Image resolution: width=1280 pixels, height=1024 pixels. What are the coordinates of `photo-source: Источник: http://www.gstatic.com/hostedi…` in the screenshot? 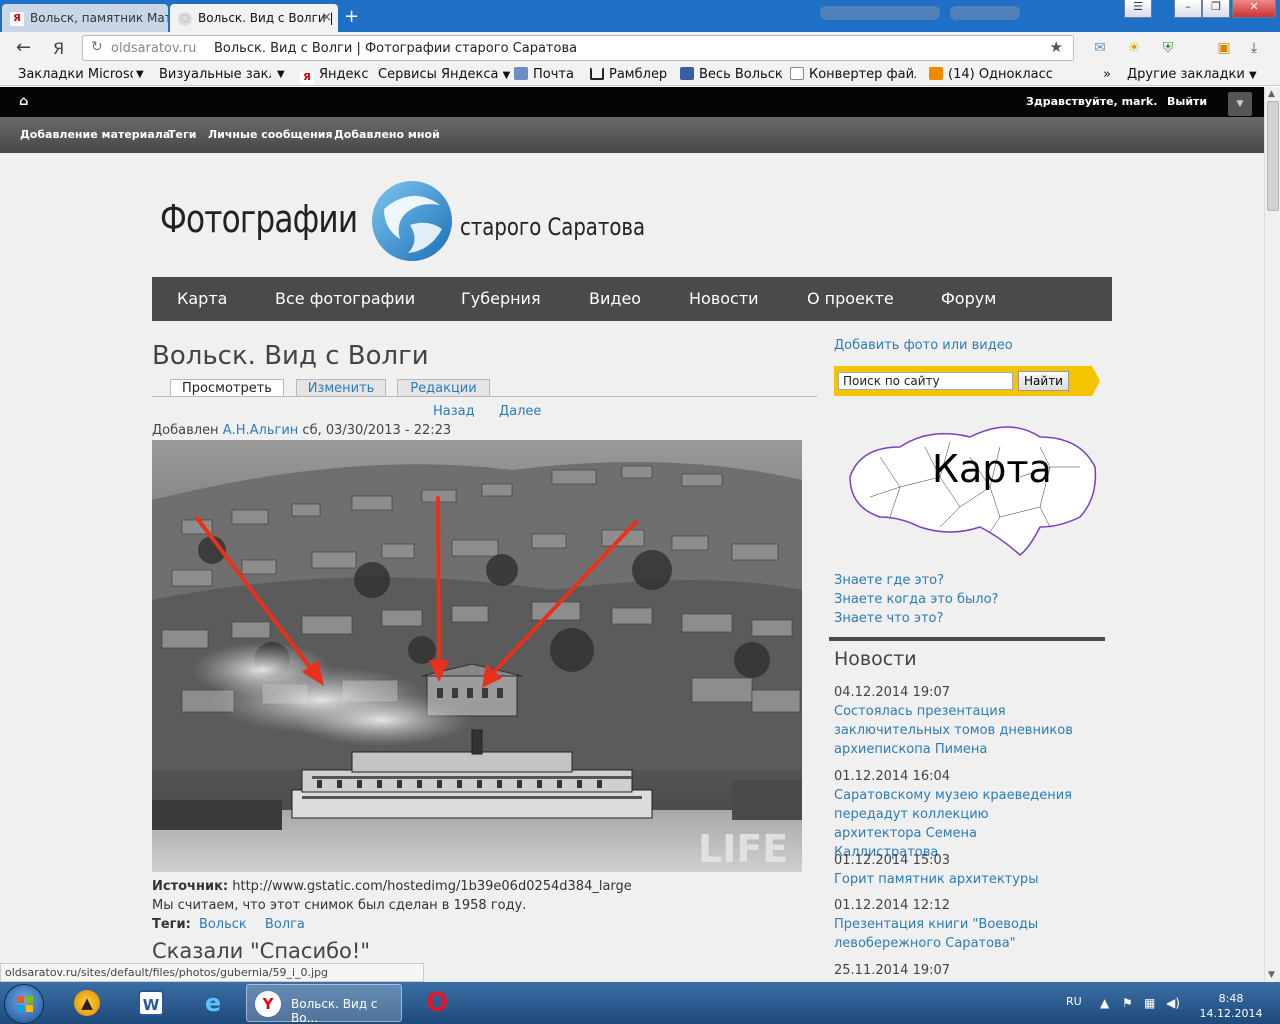 It's located at (392, 886).